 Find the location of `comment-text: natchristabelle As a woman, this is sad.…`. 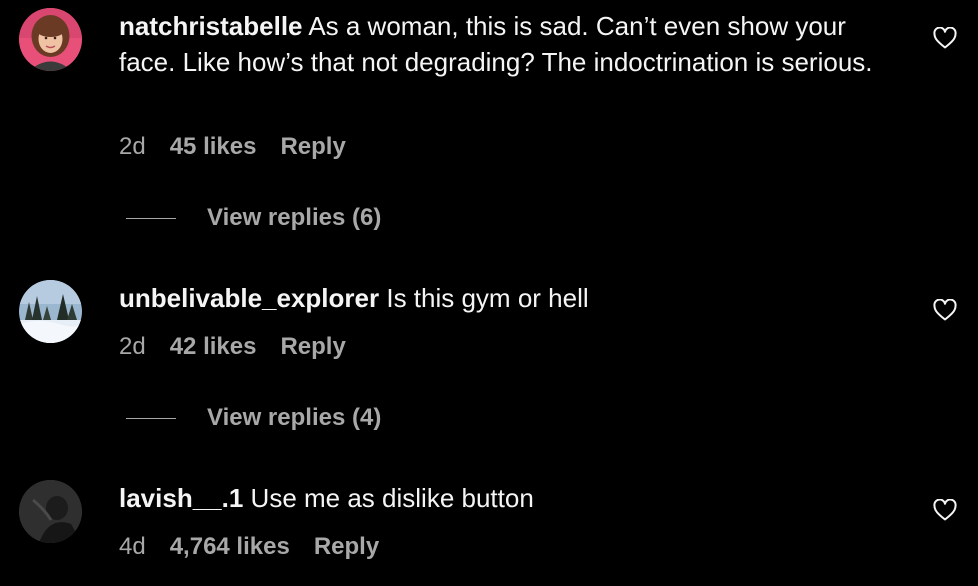

comment-text: natchristabelle As a woman, this is sad.… is located at coordinates (514, 44).